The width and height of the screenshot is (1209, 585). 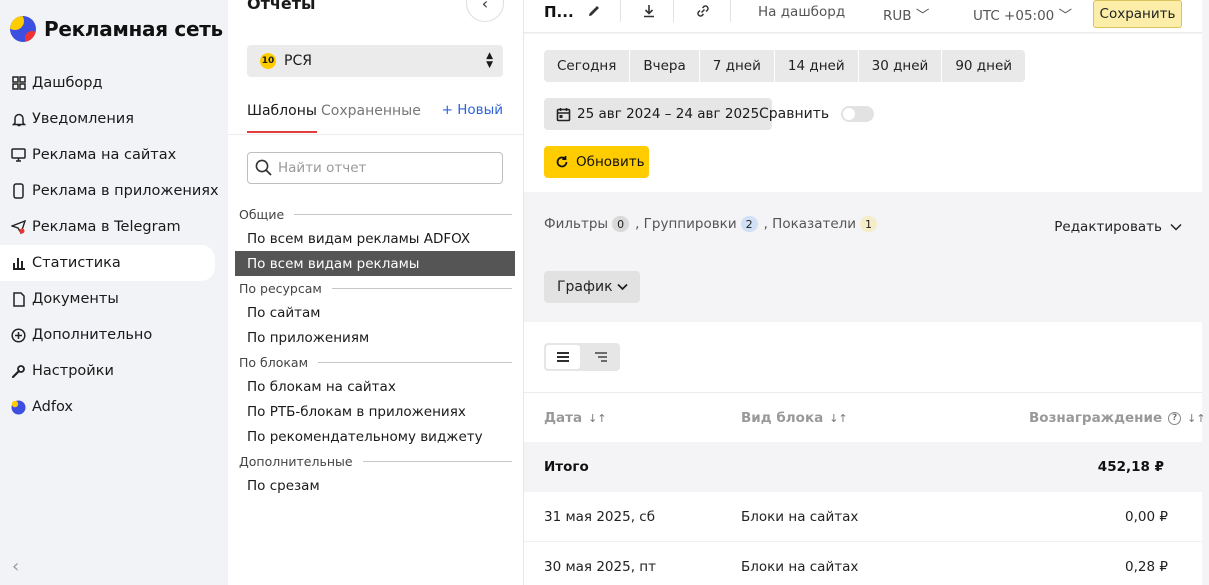 I want to click on calendar-icon, so click(x=563, y=114).